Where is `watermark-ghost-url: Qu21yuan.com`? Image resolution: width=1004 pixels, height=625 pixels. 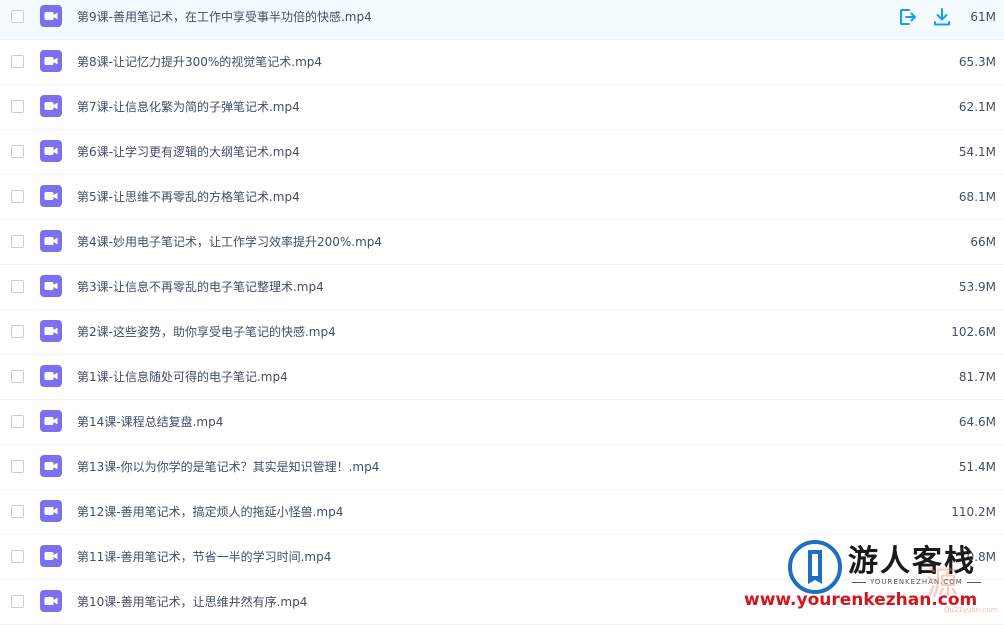 watermark-ghost-url: Qu21yuan.com is located at coordinates (971, 610).